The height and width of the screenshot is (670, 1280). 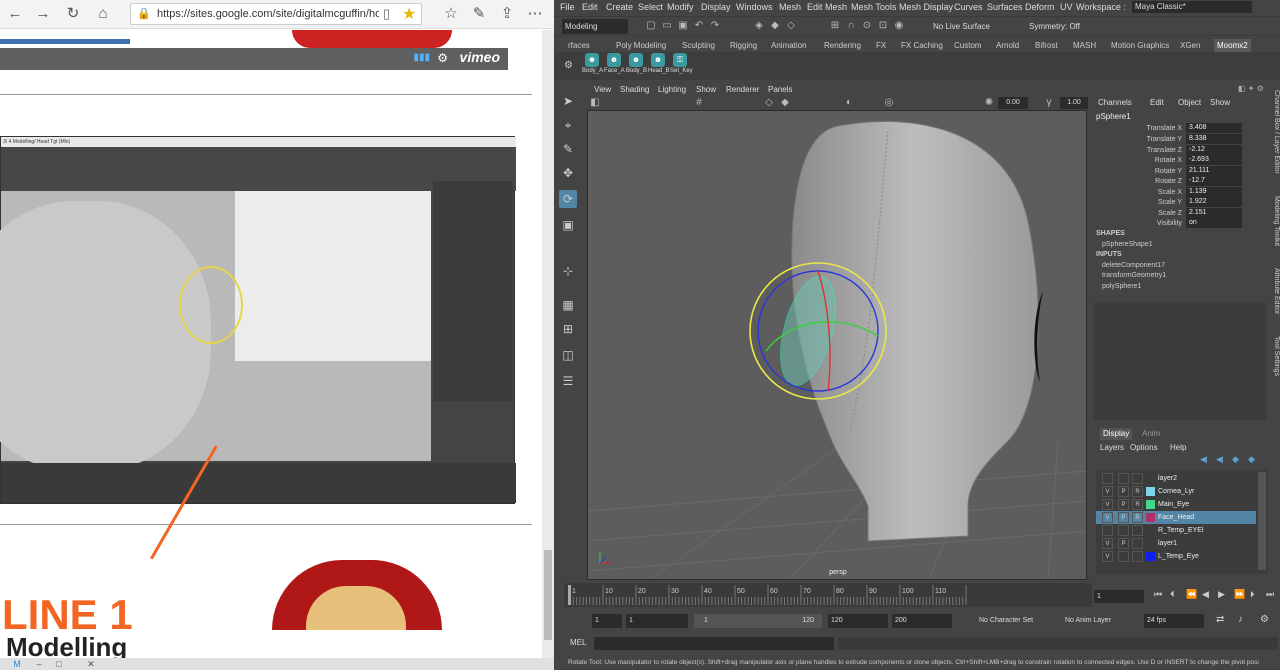 What do you see at coordinates (1172, 594) in the screenshot?
I see `step-back-icon: ⏴` at bounding box center [1172, 594].